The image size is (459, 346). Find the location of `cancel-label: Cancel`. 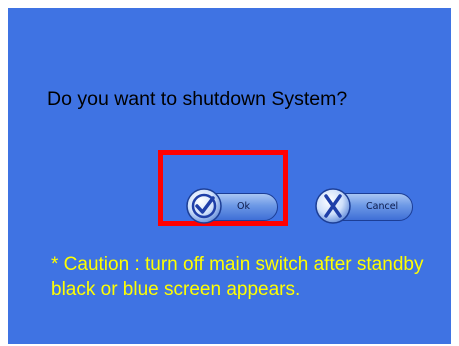

cancel-label: Cancel is located at coordinates (382, 206).